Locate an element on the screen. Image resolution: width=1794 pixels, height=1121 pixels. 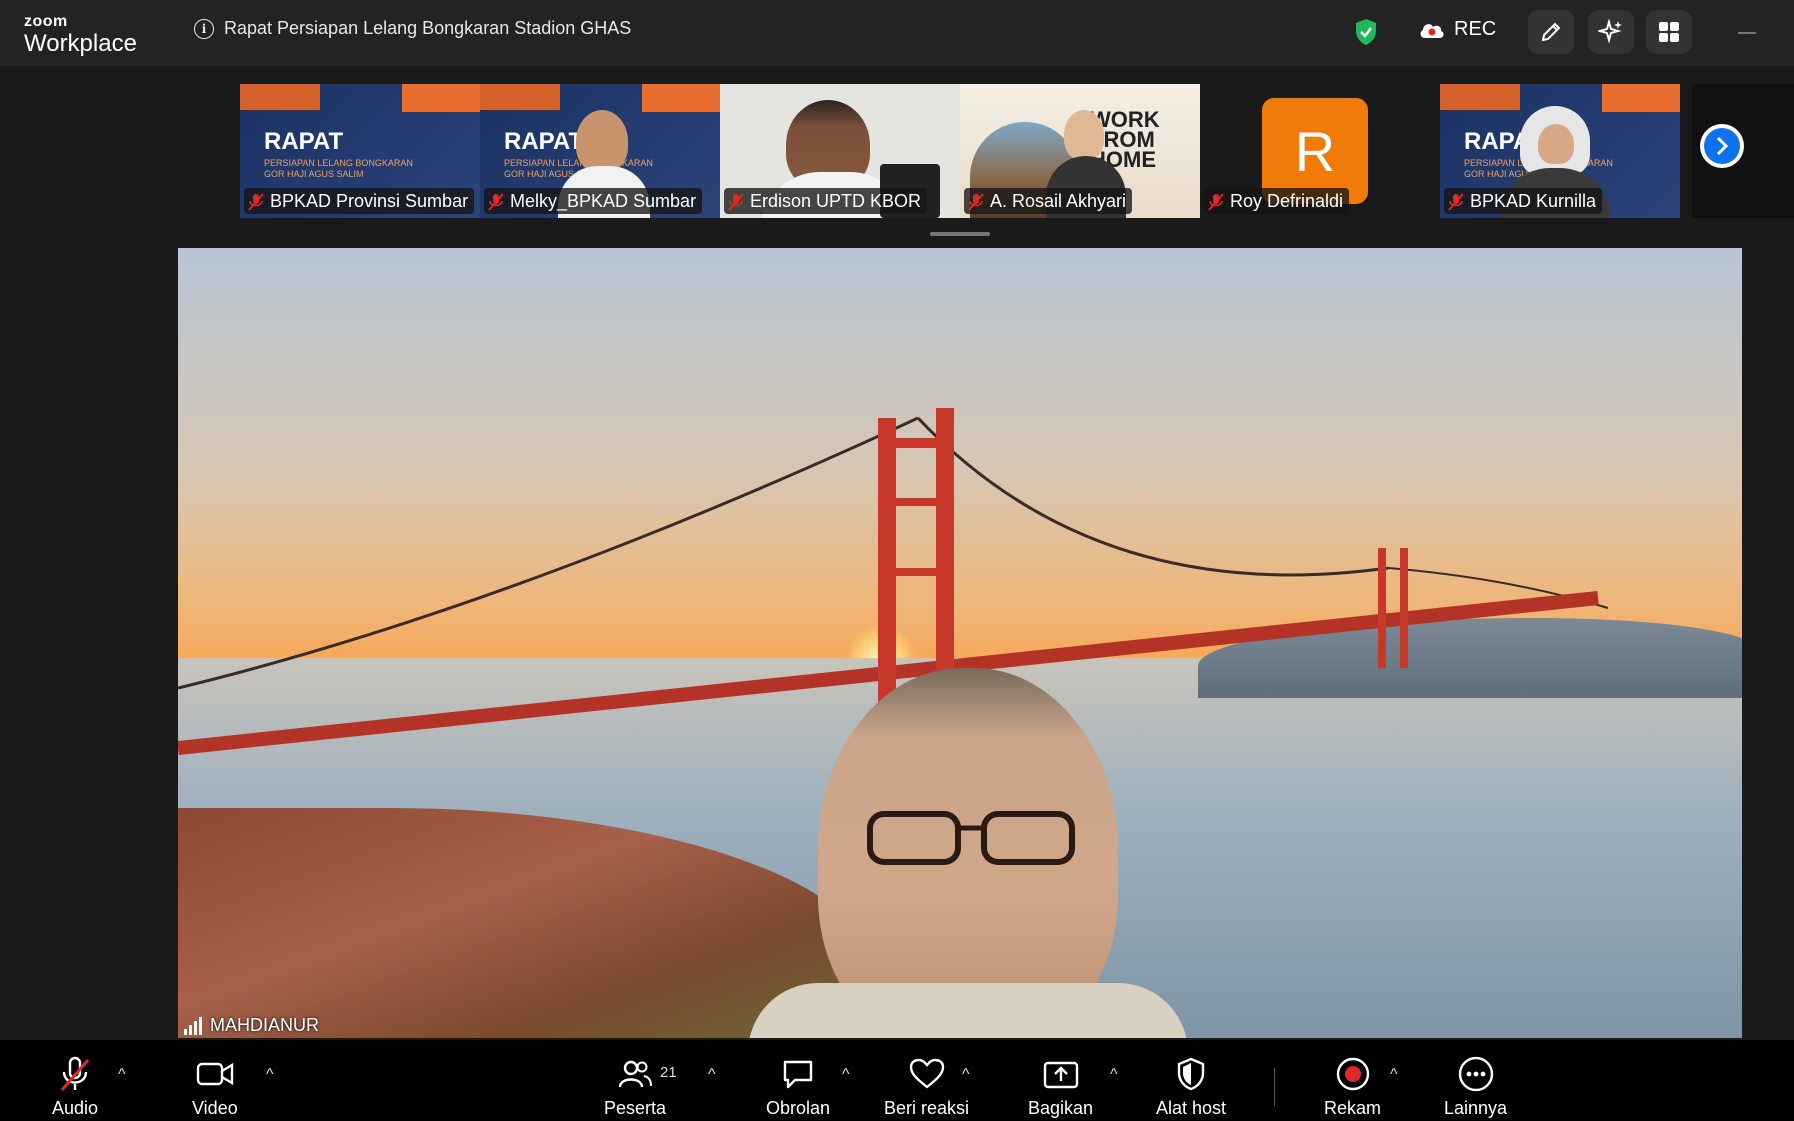
logo-zoom-text: zoom is located at coordinates (46, 21).